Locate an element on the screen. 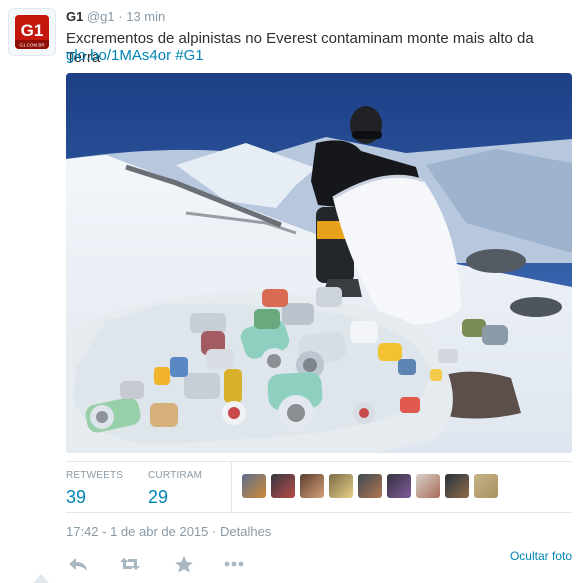 This screenshot has width=584, height=583. tweet-timestamp: 17:42 - 1 de abr de 2015 · Detalhes is located at coordinates (168, 531).